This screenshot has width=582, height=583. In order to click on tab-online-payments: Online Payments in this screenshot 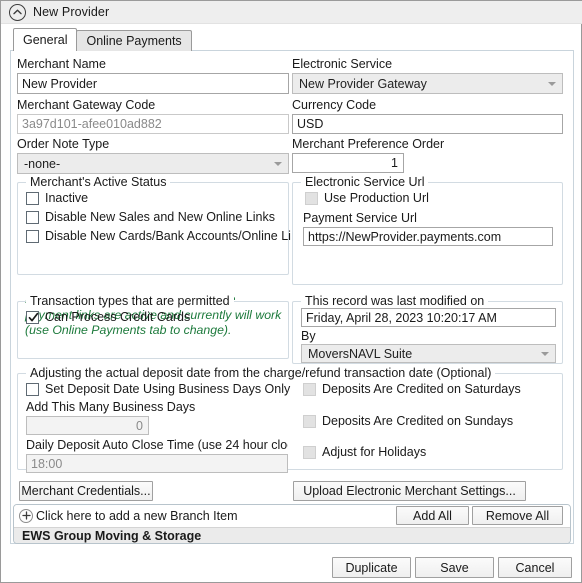, I will do `click(134, 40)`.